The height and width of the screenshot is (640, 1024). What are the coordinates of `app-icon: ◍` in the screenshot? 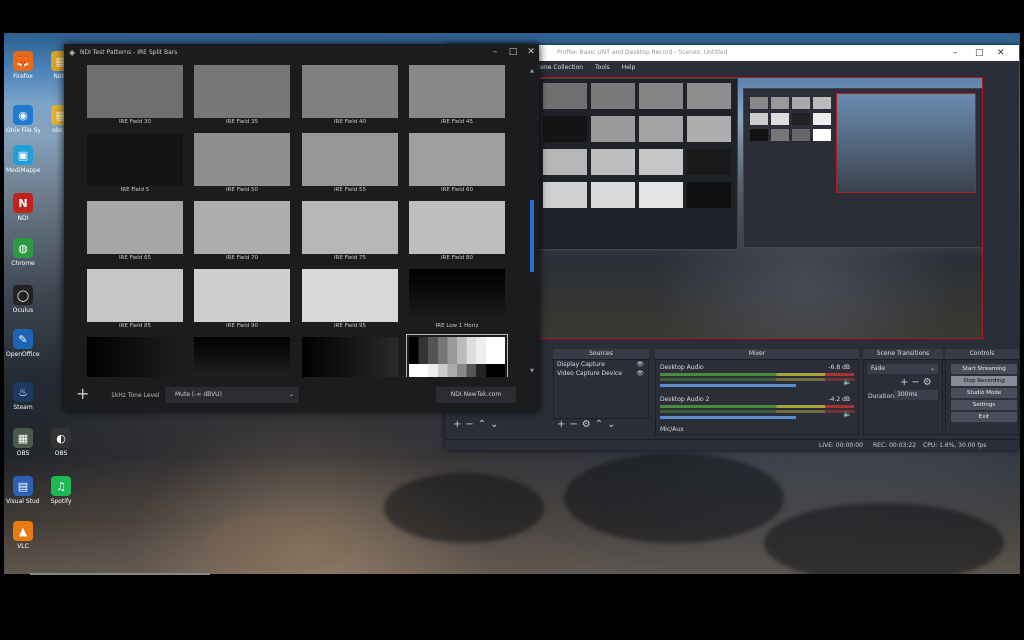 It's located at (23, 248).